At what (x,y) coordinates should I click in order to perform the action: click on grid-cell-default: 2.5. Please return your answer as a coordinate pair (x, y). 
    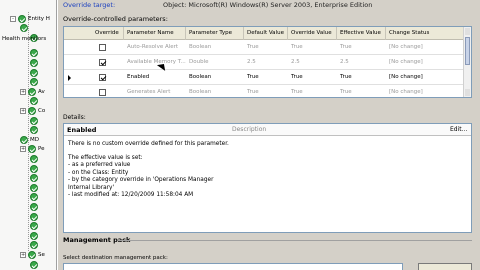
    Looking at the image, I should click on (251, 62).